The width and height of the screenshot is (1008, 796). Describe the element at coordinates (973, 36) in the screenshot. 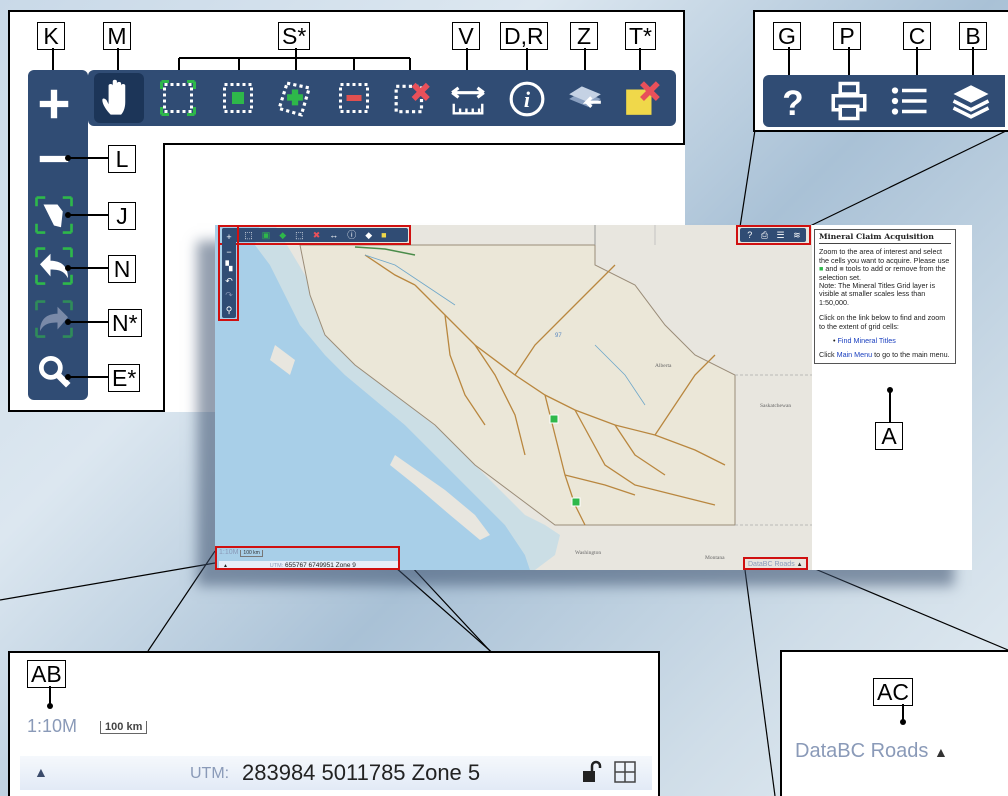

I see `callout-B: B` at that location.